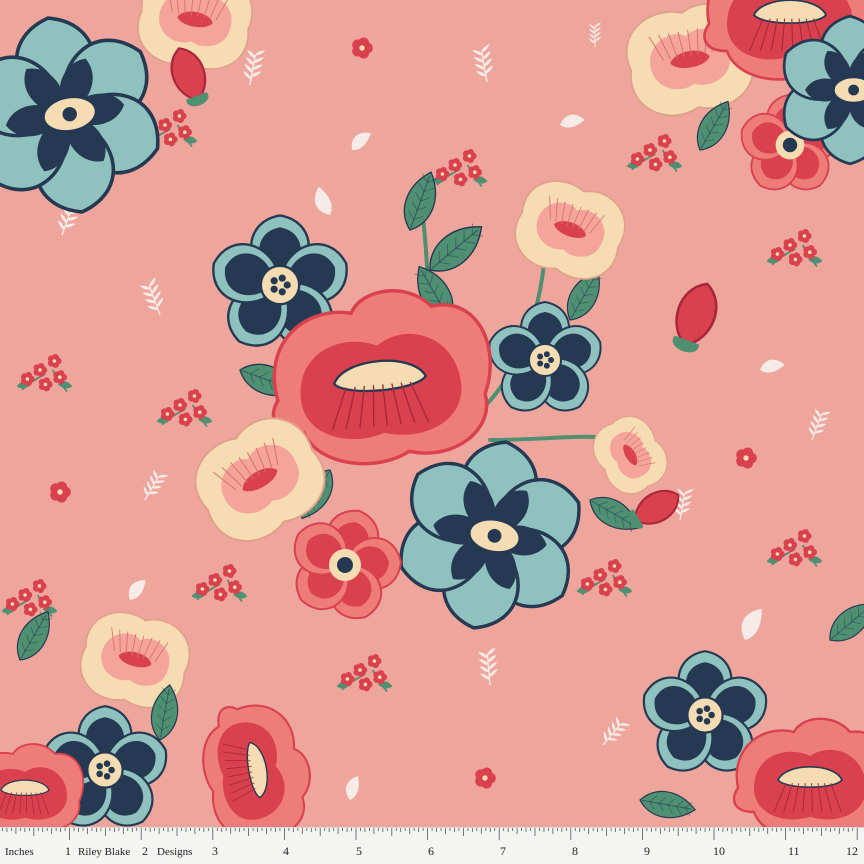  What do you see at coordinates (145, 851) in the screenshot?
I see `ruler-number-2: 2` at bounding box center [145, 851].